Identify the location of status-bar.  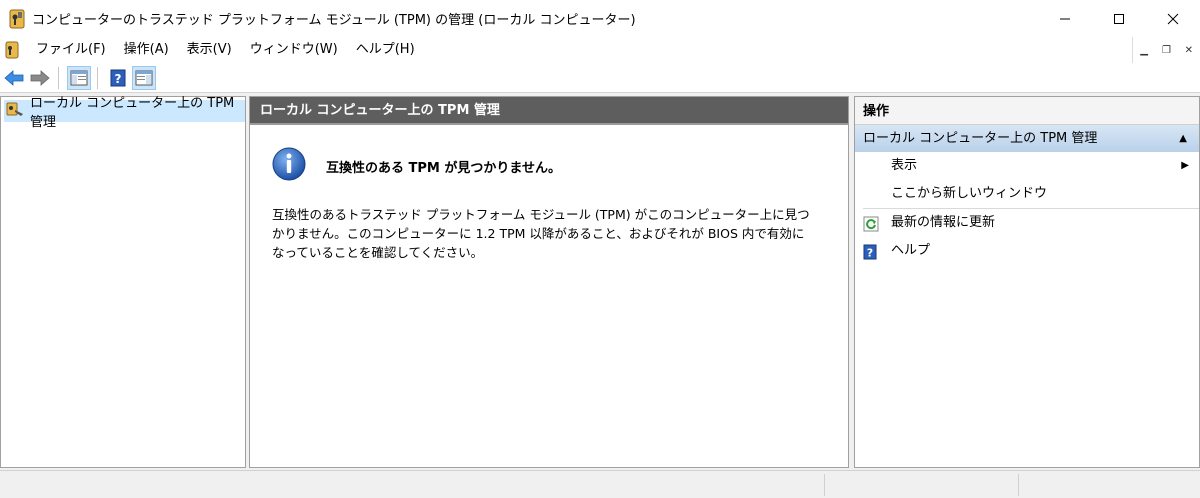
(600, 484).